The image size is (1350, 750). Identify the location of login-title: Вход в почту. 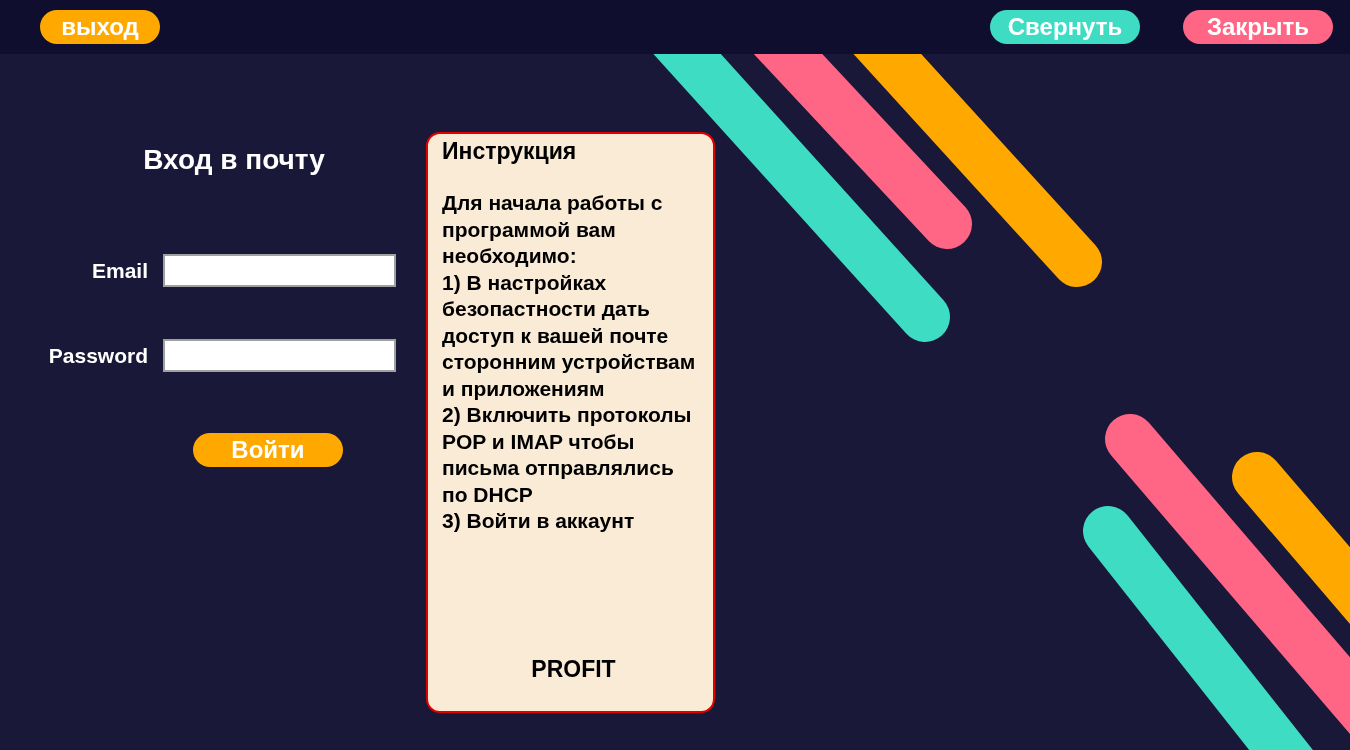
(234, 160).